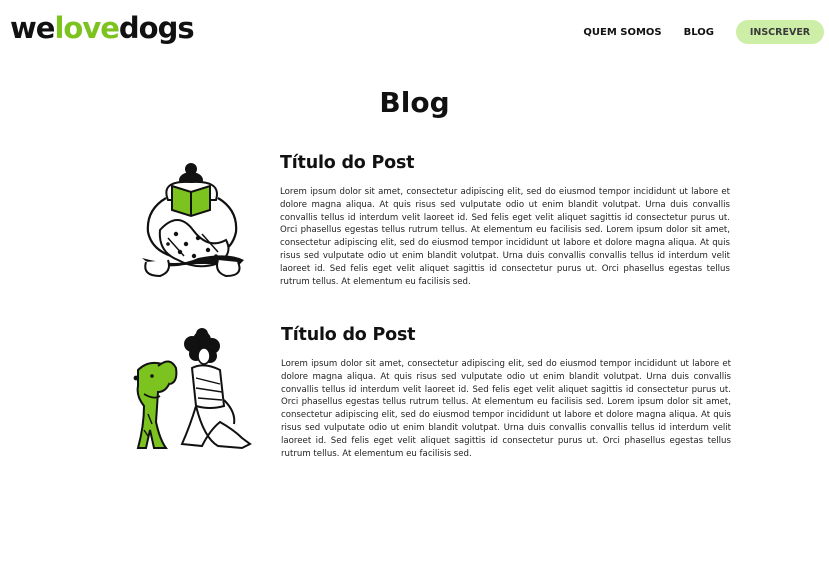 The width and height of the screenshot is (829, 583). Describe the element at coordinates (86, 28) in the screenshot. I see `logo-love: love` at that location.